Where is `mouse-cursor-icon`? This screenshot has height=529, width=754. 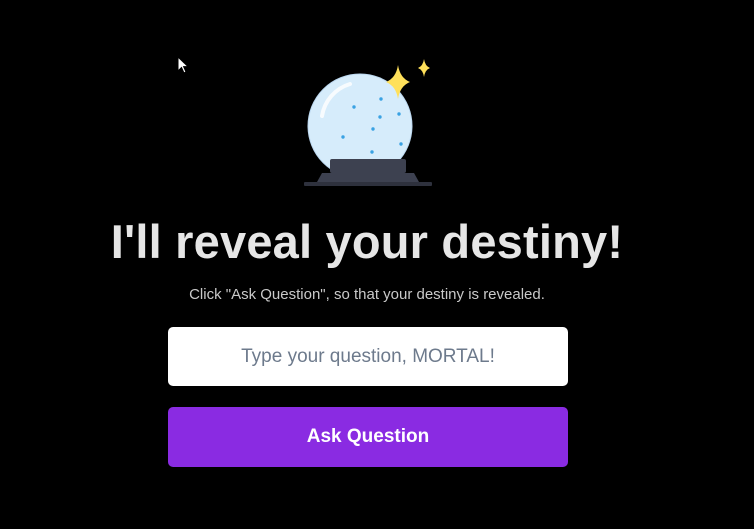
mouse-cursor-icon is located at coordinates (183, 65).